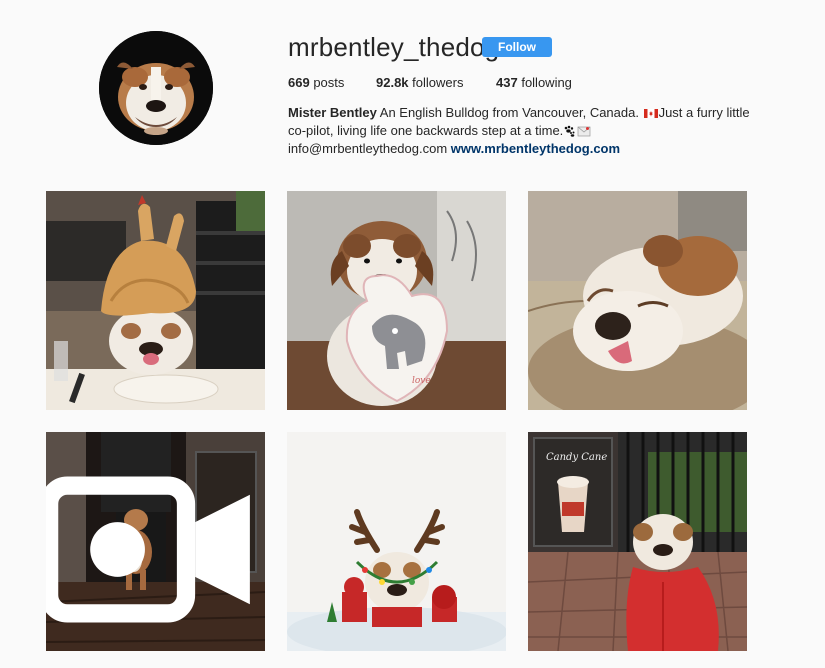 The image size is (825, 668). I want to click on following-stat: 437 following, so click(534, 83).